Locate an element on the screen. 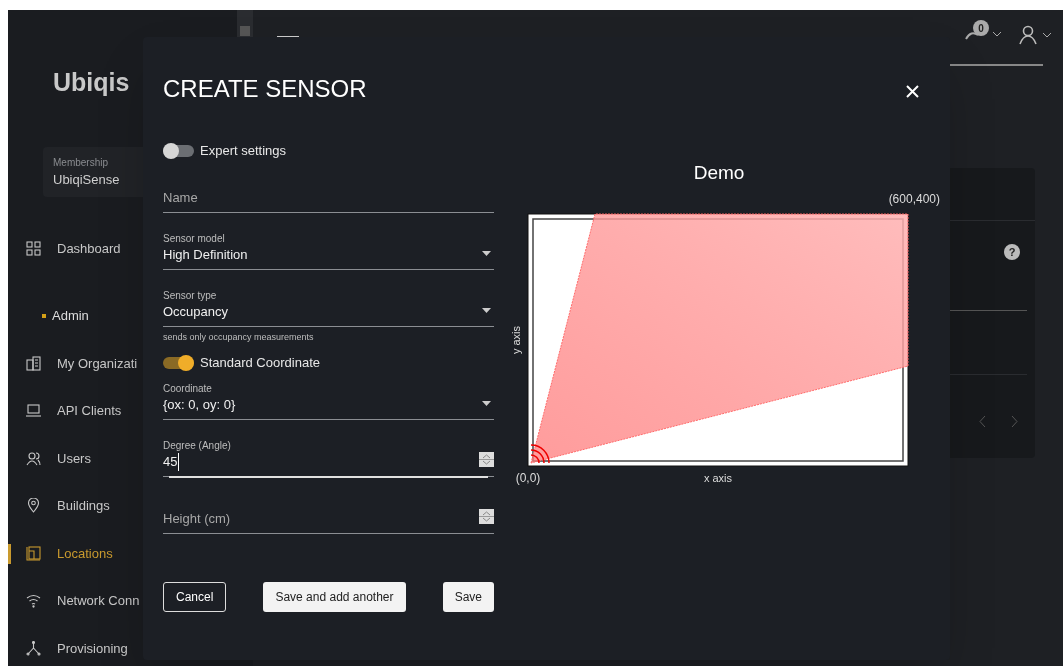 This screenshot has height=666, width=1063. x-axis-label: x axis is located at coordinates (718, 478).